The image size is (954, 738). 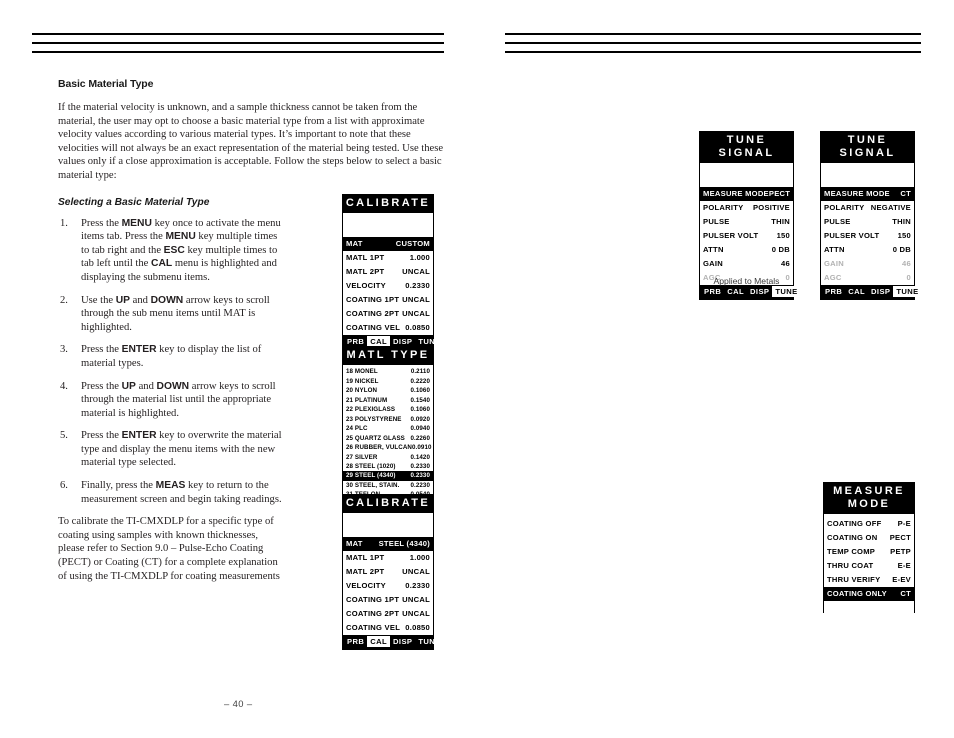 I want to click on lcd-row-label: 25 QUARTZ GLASS, so click(x=375, y=438).